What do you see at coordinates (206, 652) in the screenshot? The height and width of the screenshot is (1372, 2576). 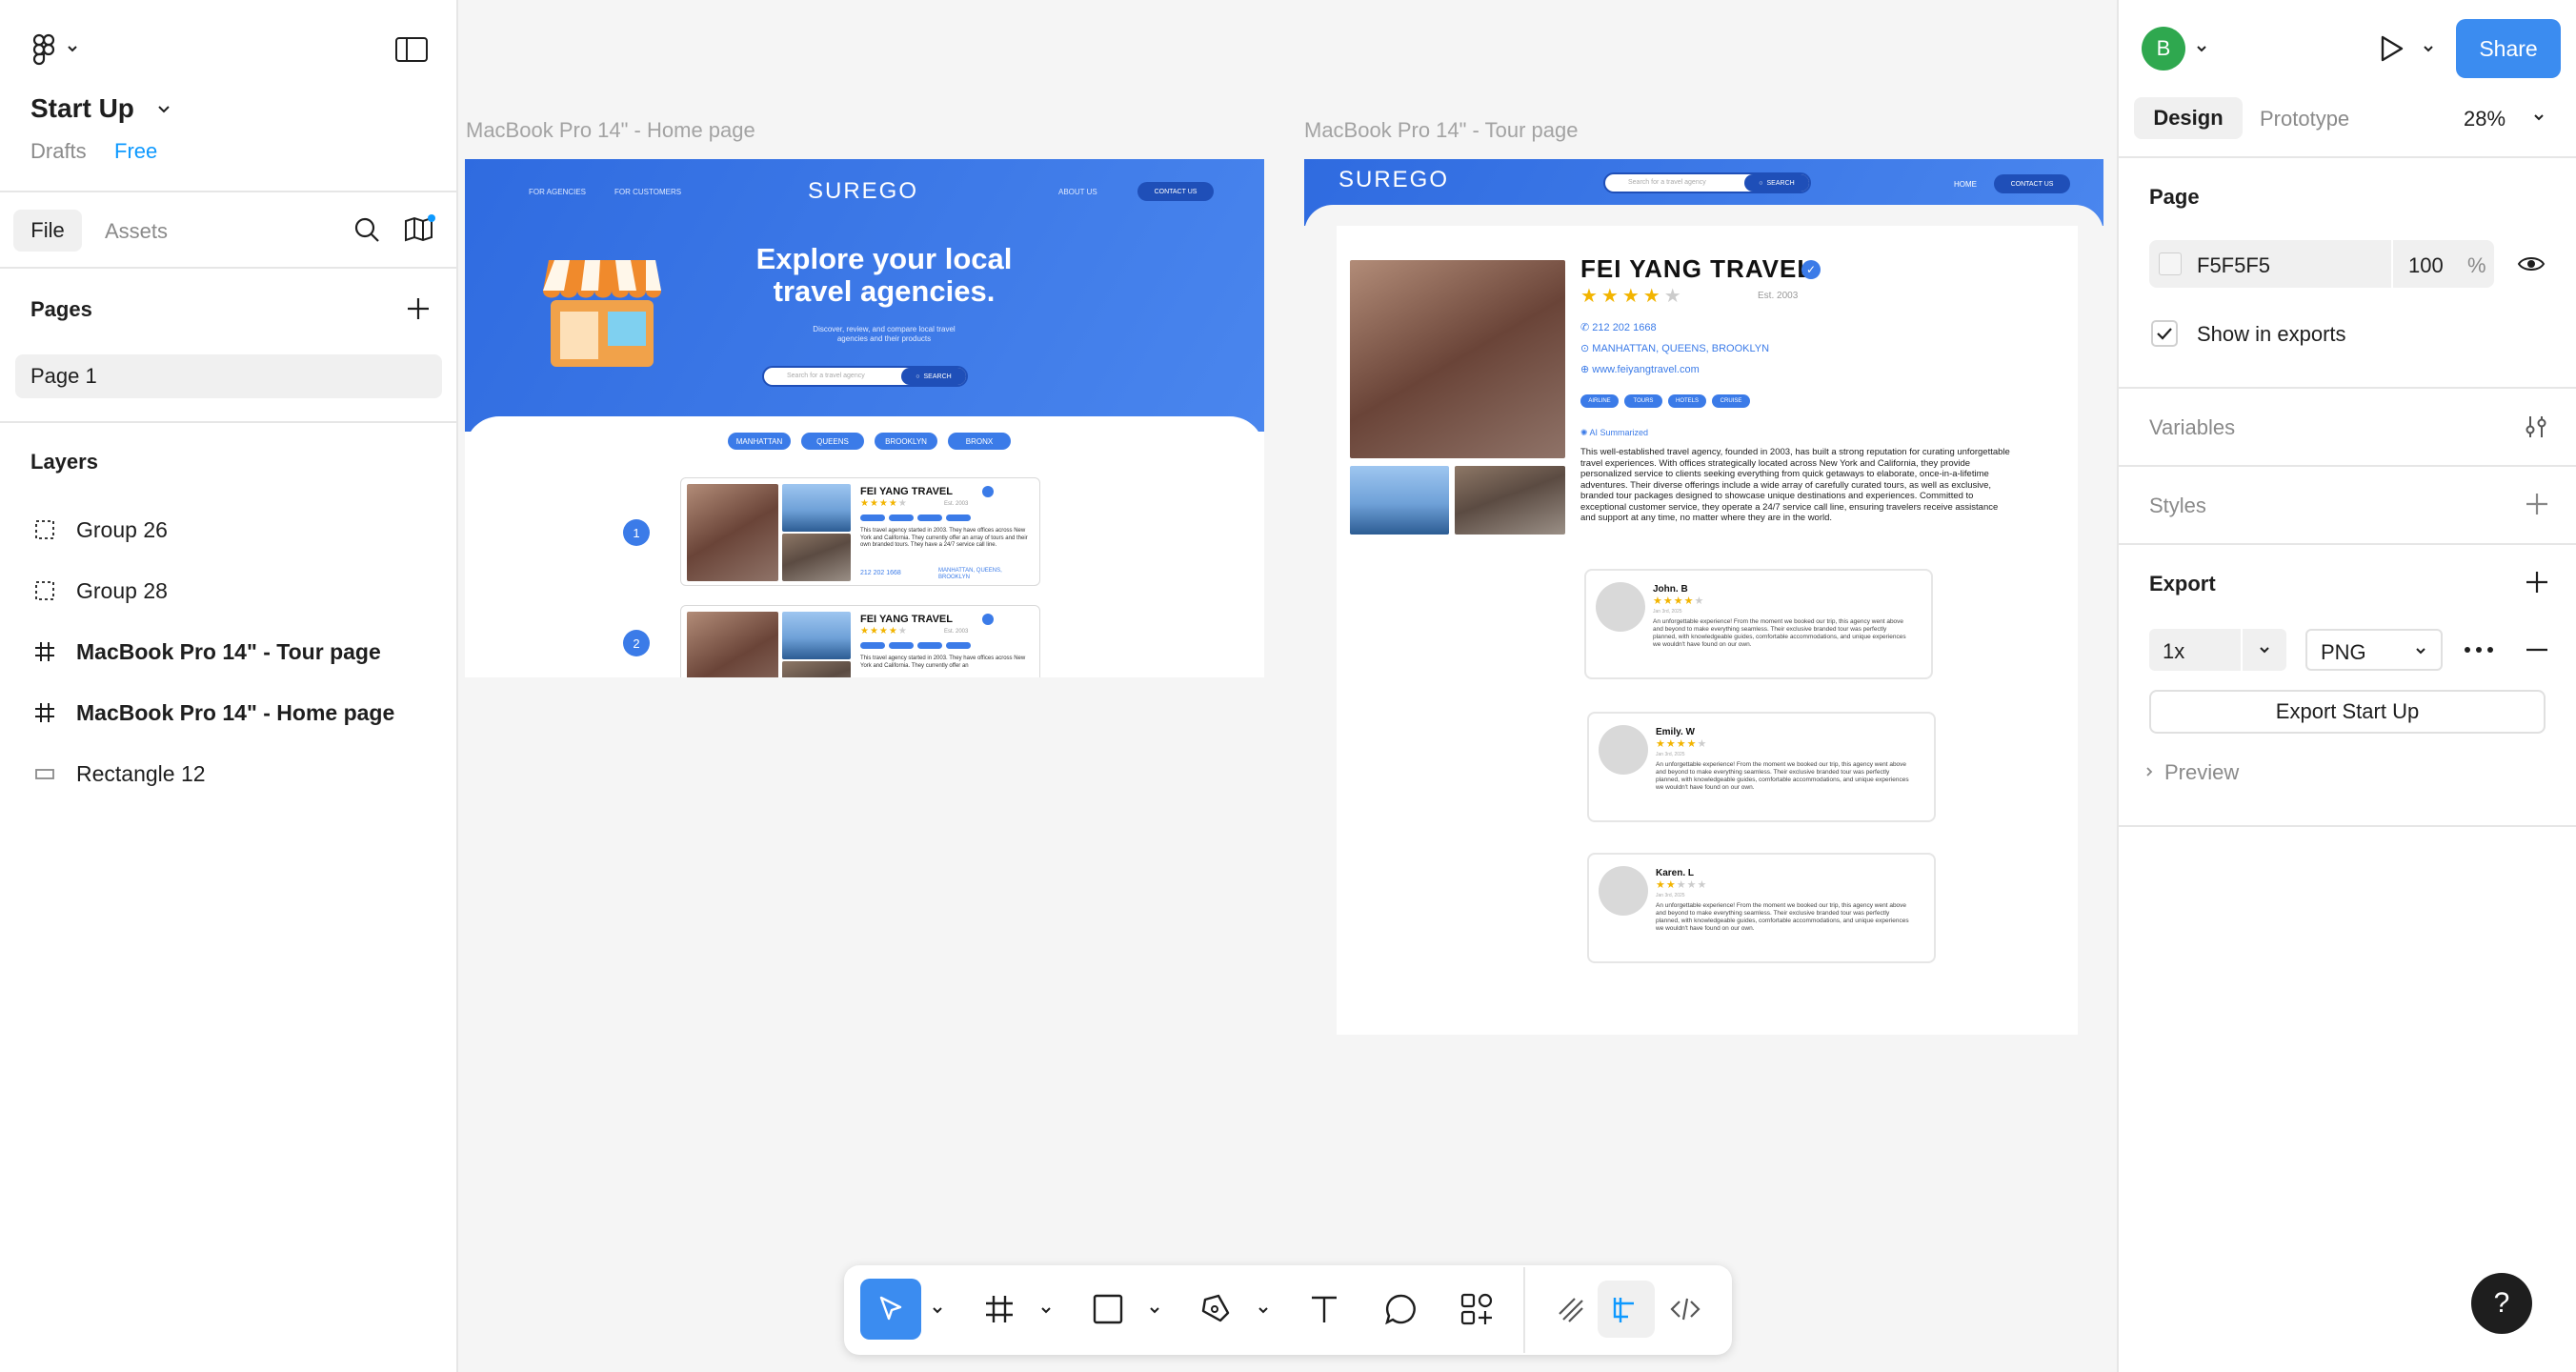 I see `layer-tour-page: MacBook Pro 14" - Tour page` at bounding box center [206, 652].